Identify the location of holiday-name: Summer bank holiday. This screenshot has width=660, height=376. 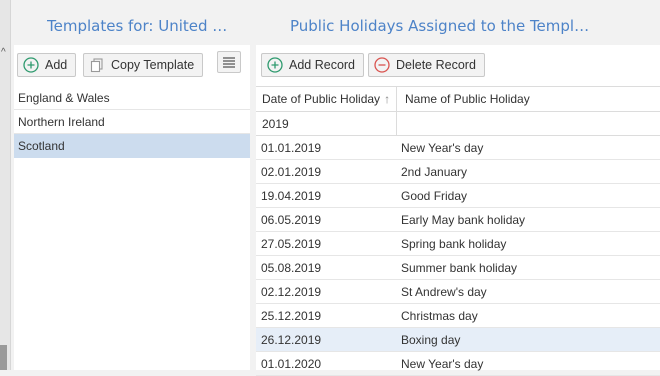
(459, 268).